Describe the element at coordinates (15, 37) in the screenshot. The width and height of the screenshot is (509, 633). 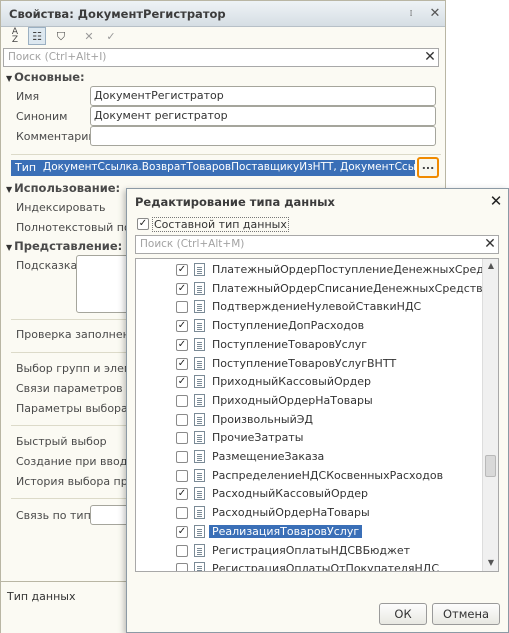
I see `sort-alpha-icon: AZ` at that location.